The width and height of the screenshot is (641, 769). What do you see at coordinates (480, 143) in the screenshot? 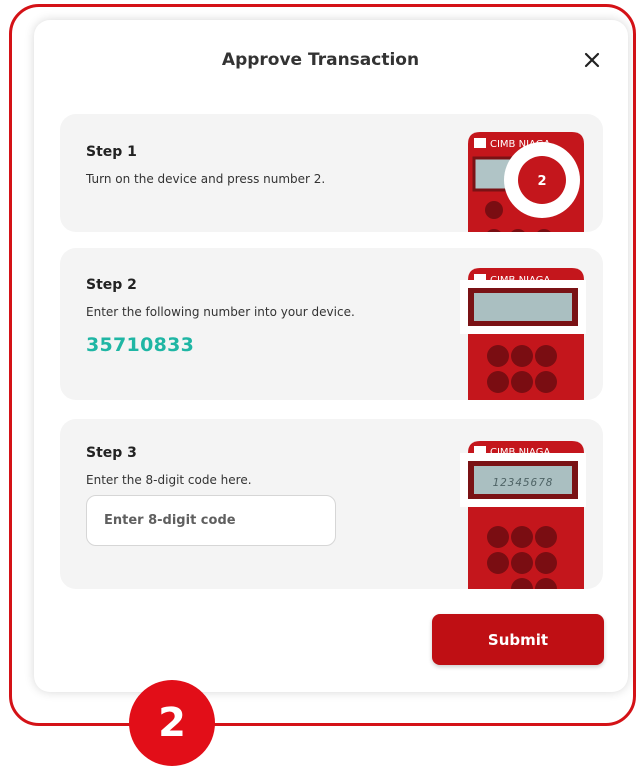
I see `cimb-logo-icon` at bounding box center [480, 143].